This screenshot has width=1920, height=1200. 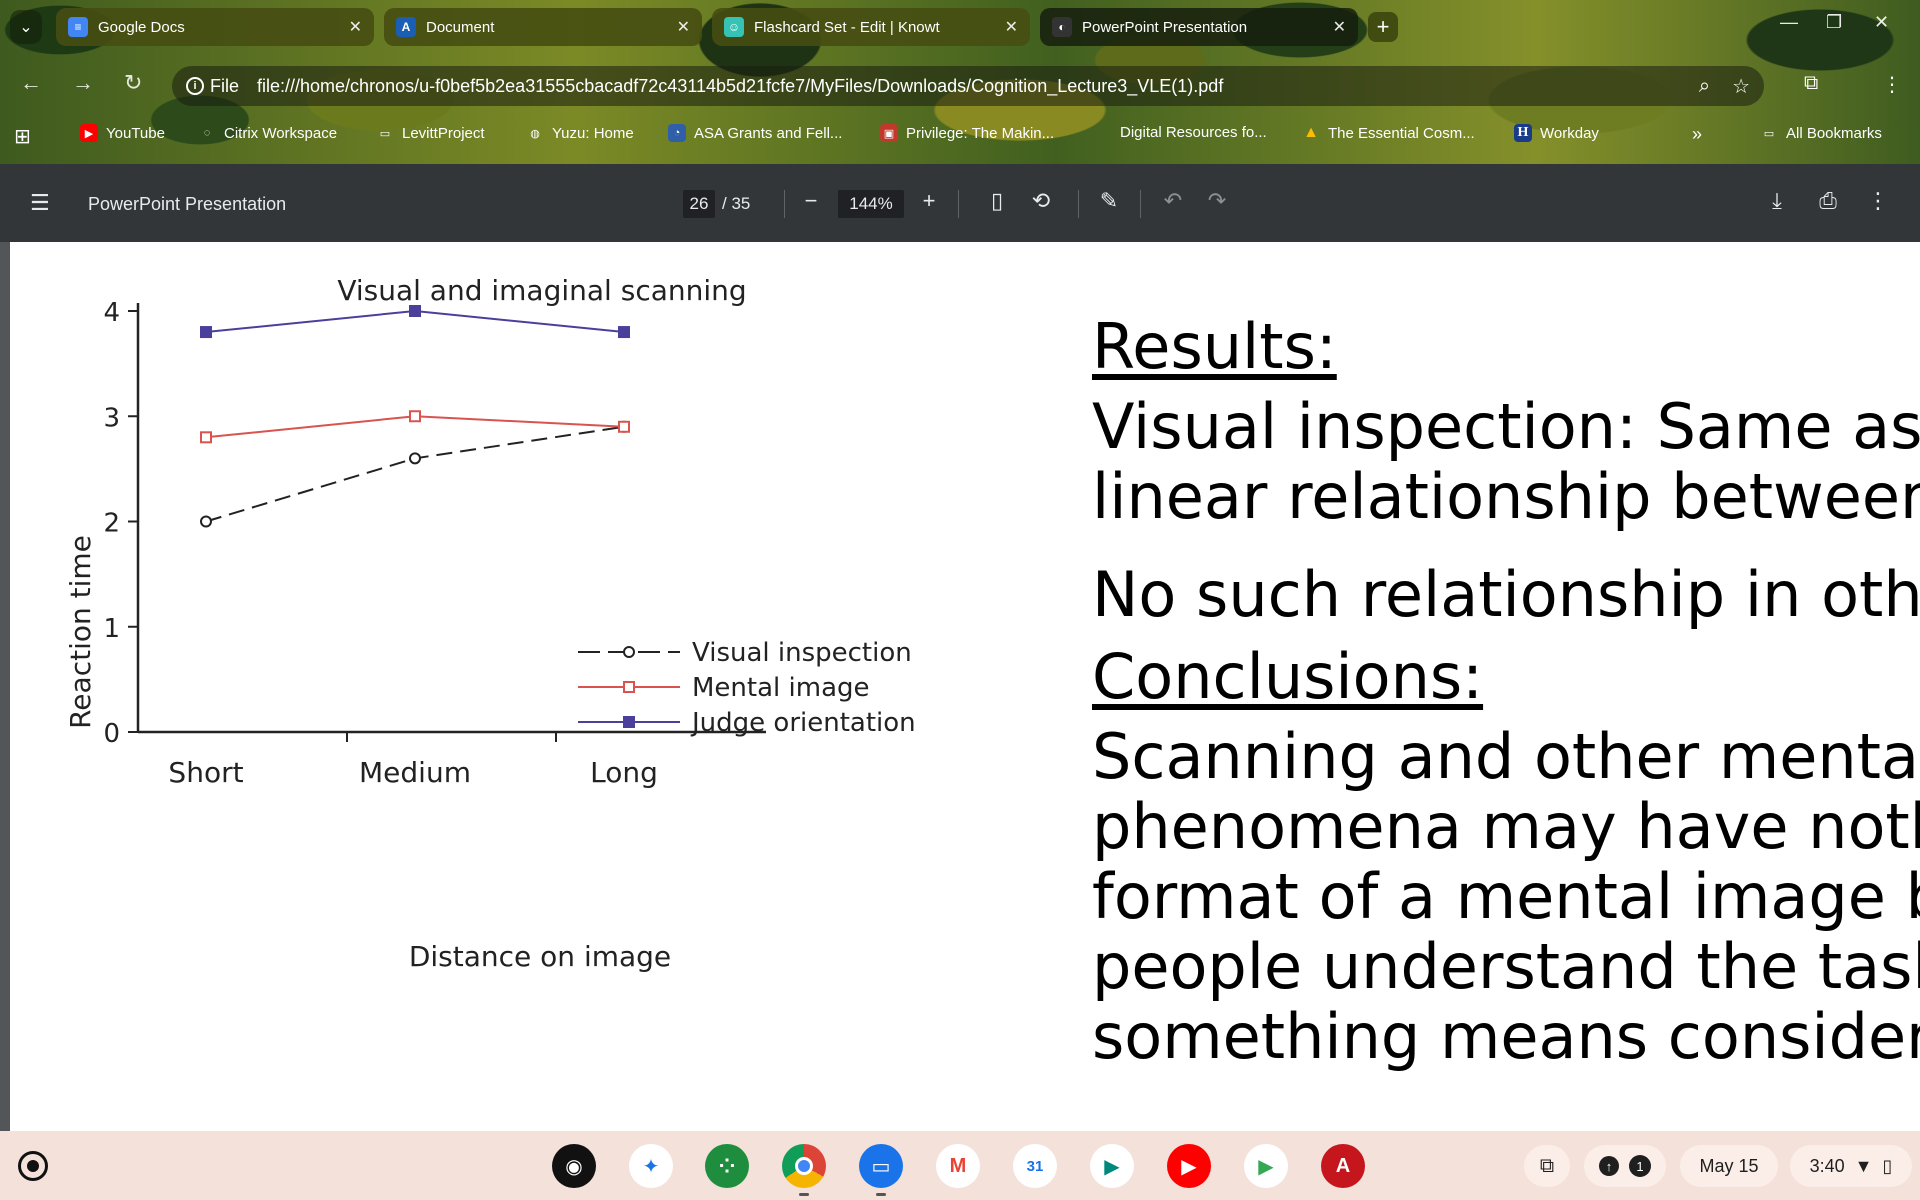 I want to click on more-bookmarks-icon: », so click(x=1697, y=134).